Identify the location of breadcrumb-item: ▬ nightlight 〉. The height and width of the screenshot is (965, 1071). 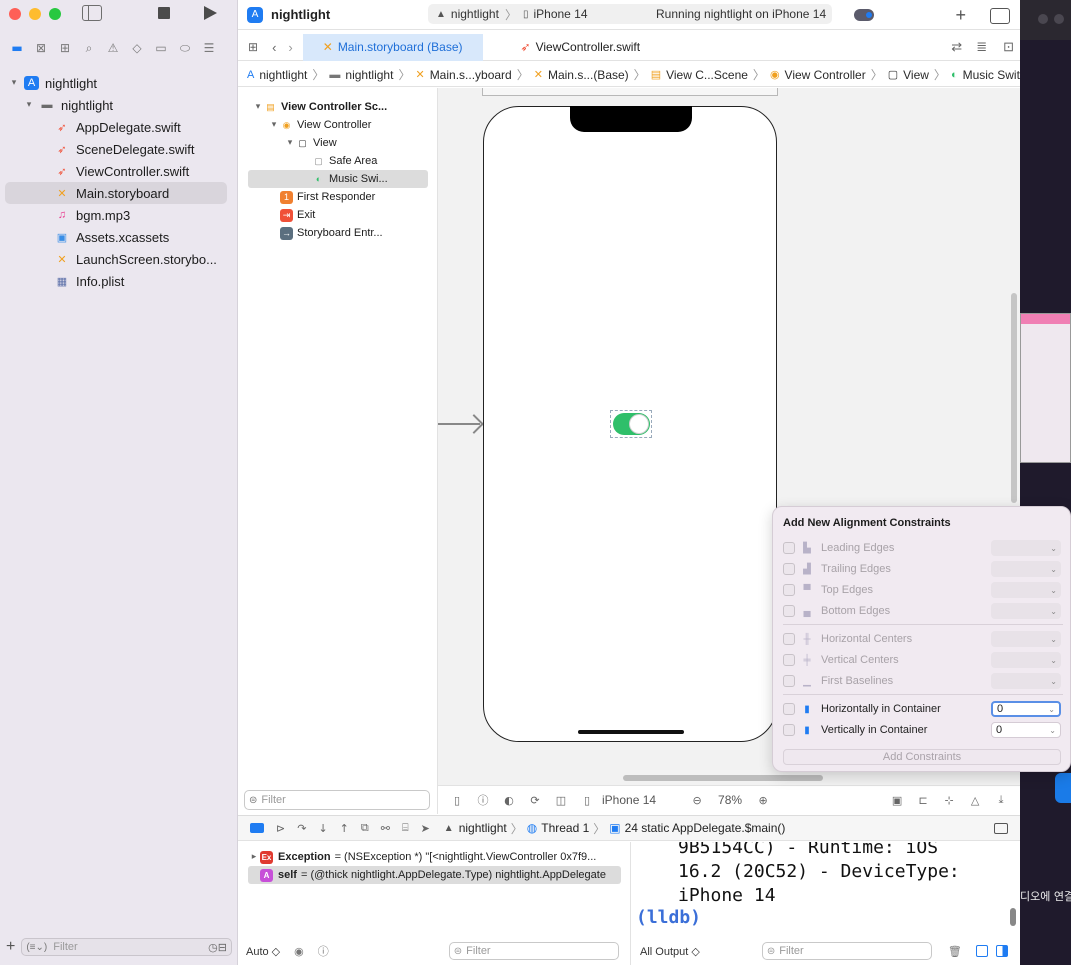
(372, 74).